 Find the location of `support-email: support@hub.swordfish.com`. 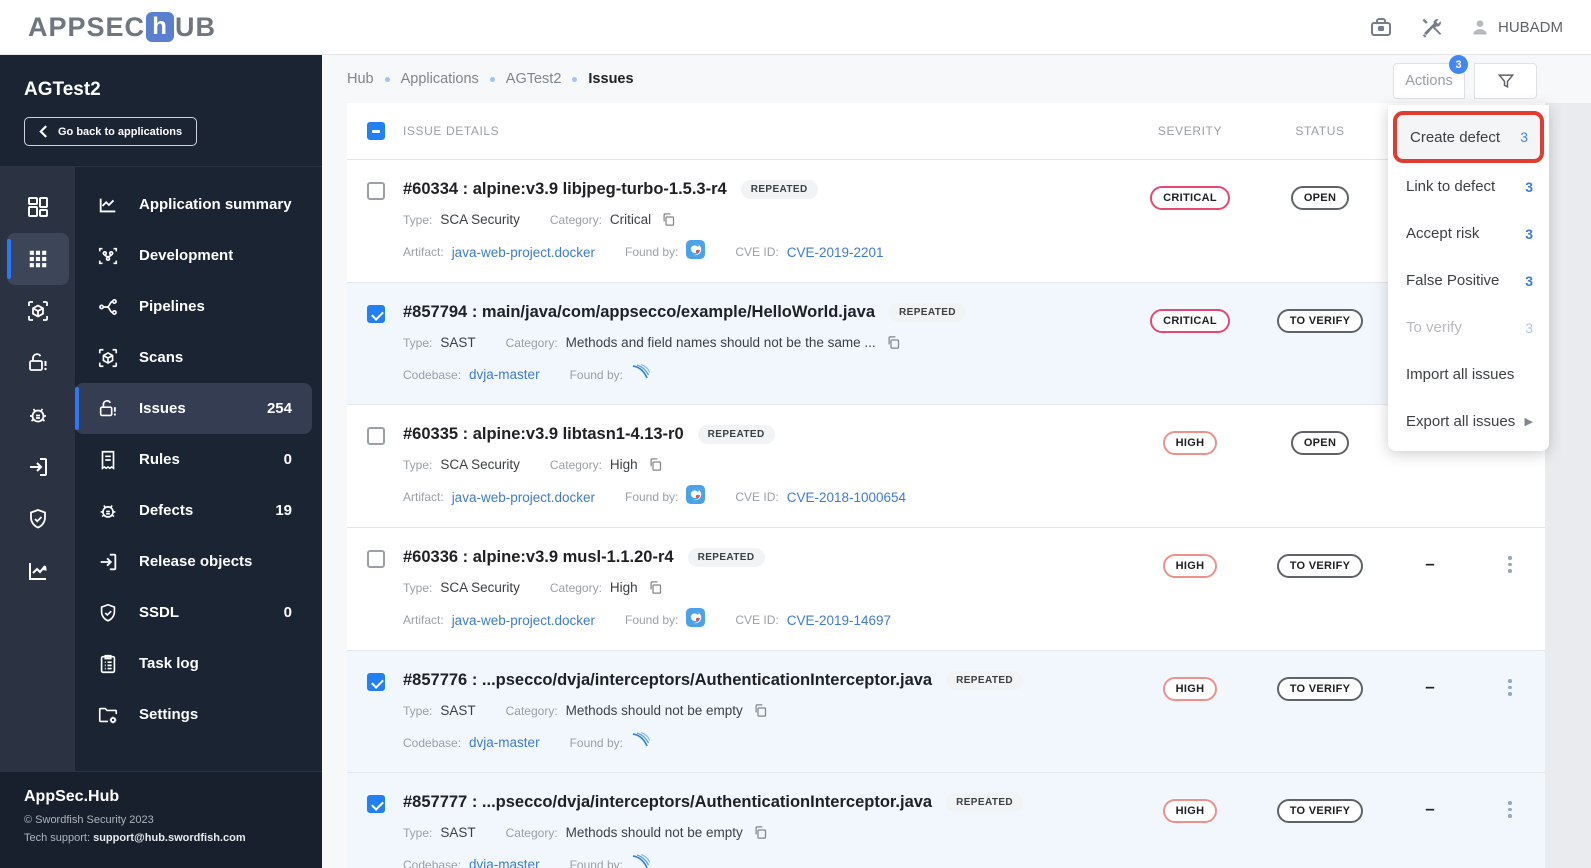

support-email: support@hub.swordfish.com is located at coordinates (169, 838).